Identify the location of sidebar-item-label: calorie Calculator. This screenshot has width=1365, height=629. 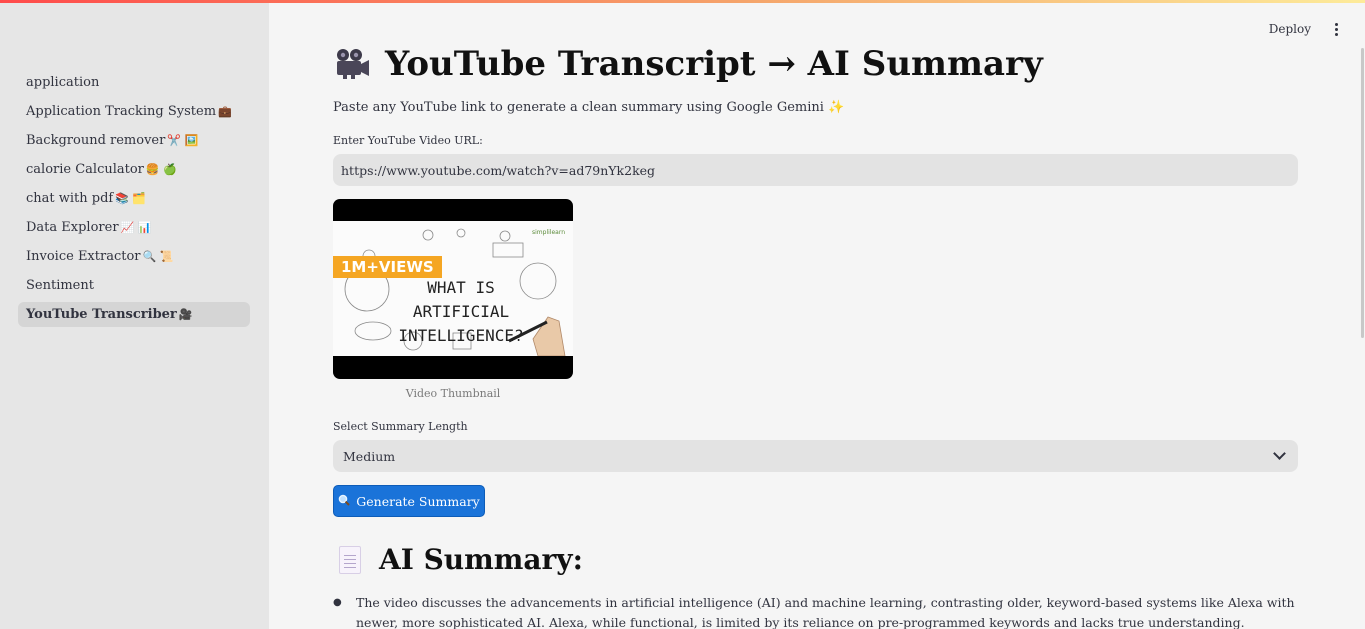
(85, 169).